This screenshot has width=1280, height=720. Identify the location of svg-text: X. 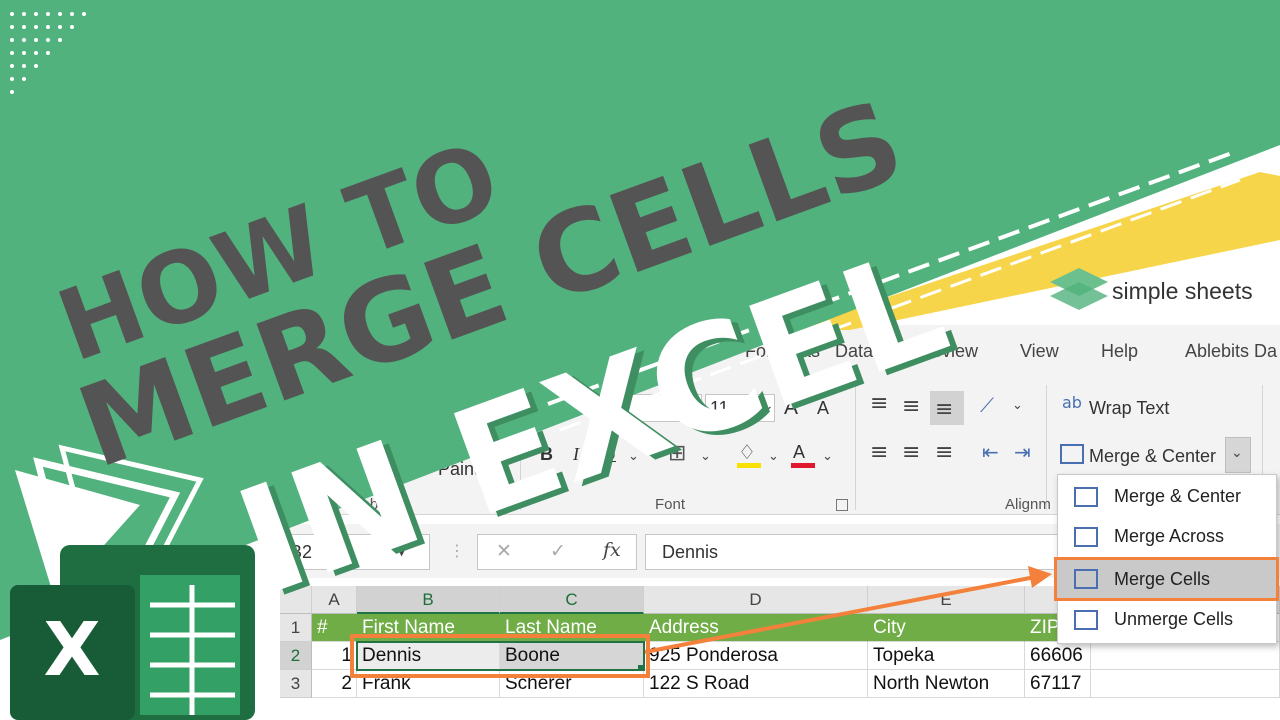
(71, 650).